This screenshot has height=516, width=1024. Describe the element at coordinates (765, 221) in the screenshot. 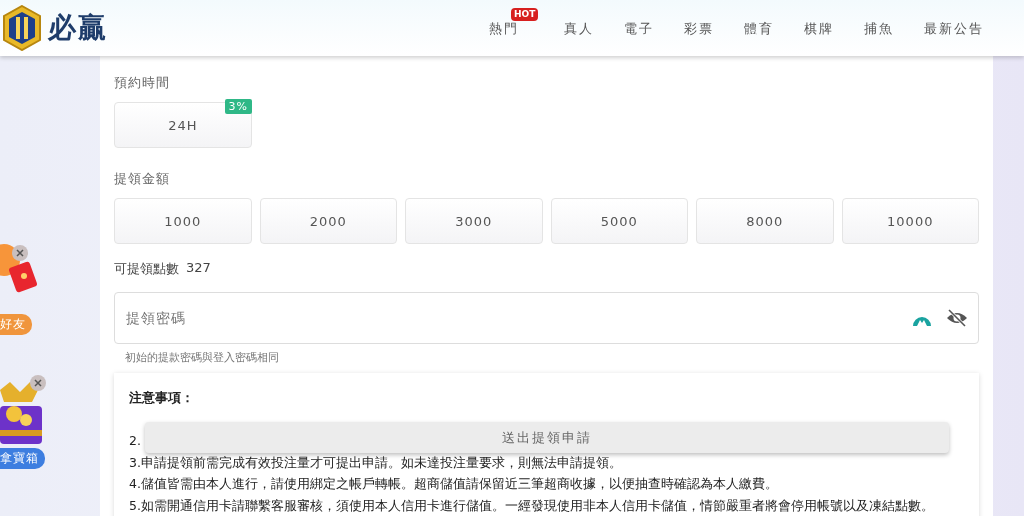

I see `amount-option: 8000` at that location.